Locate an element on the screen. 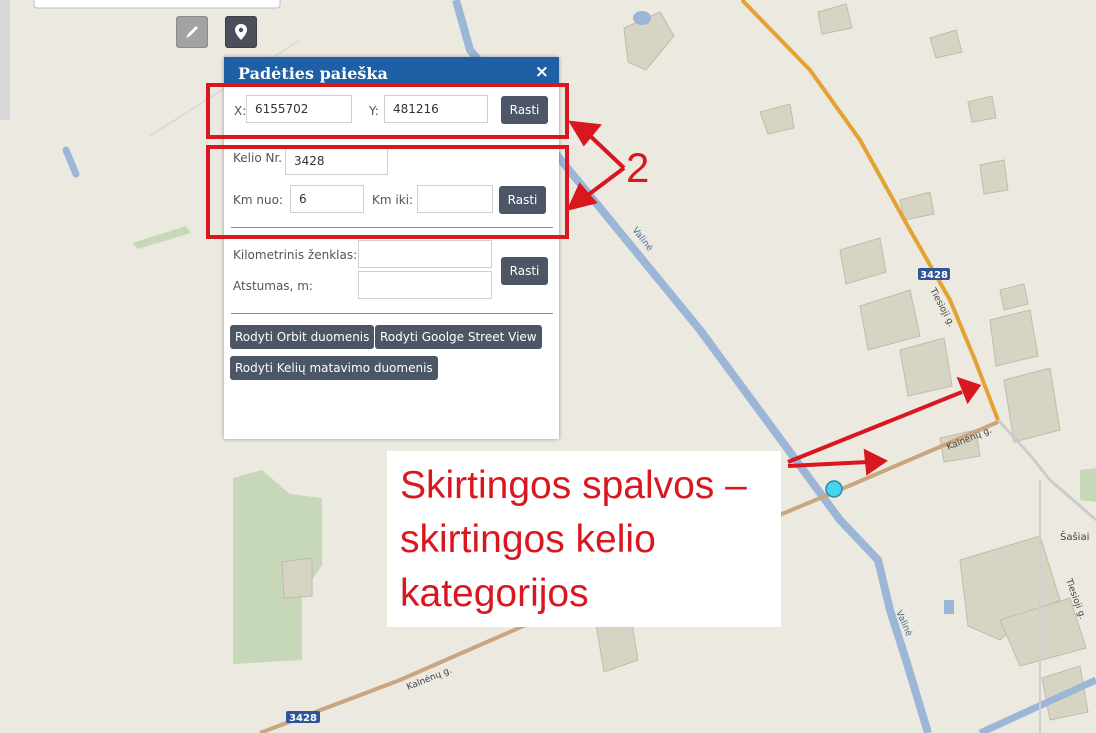 The image size is (1096, 733). locate-tool-button is located at coordinates (241, 32).